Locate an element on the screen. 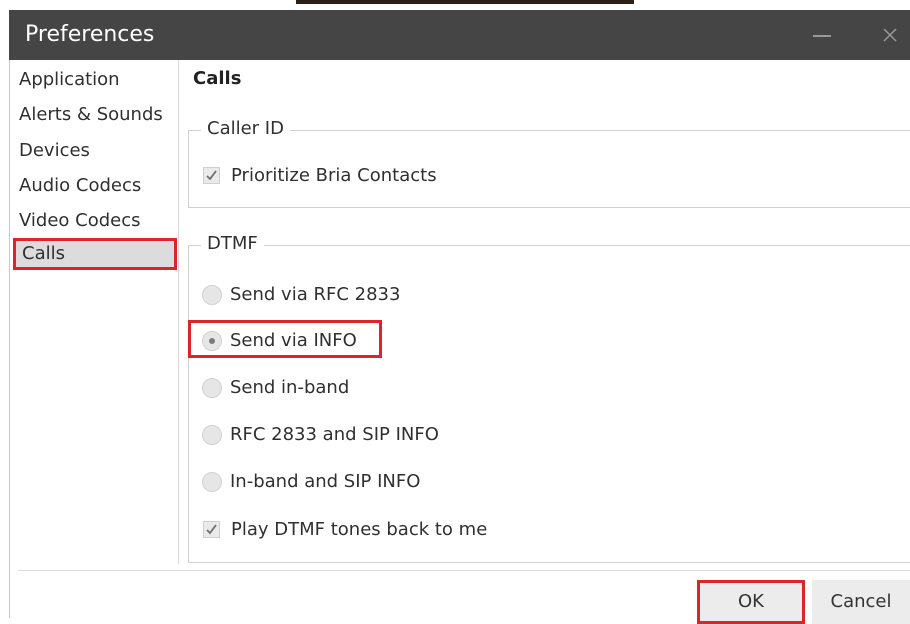  play-dtmf-tones-checkbox-row: Play DTMF tones back to me is located at coordinates (363, 530).